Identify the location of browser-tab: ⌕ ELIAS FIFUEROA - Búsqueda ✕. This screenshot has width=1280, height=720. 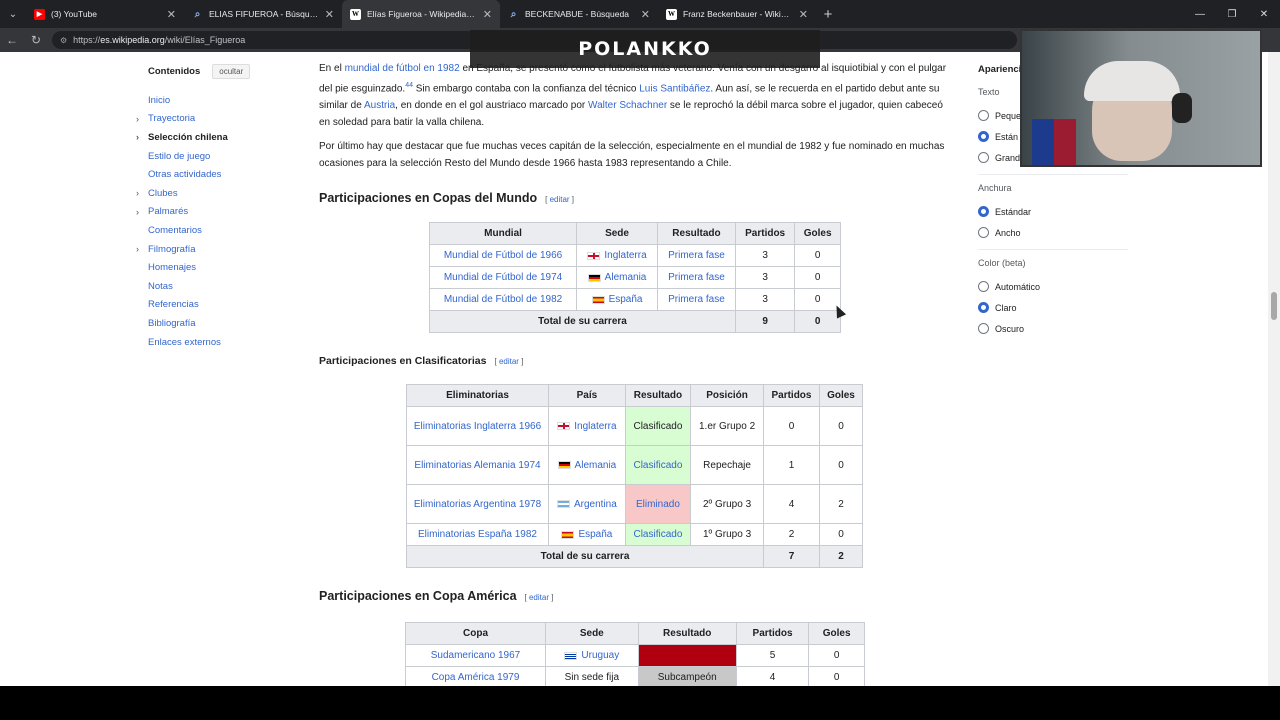
(263, 14).